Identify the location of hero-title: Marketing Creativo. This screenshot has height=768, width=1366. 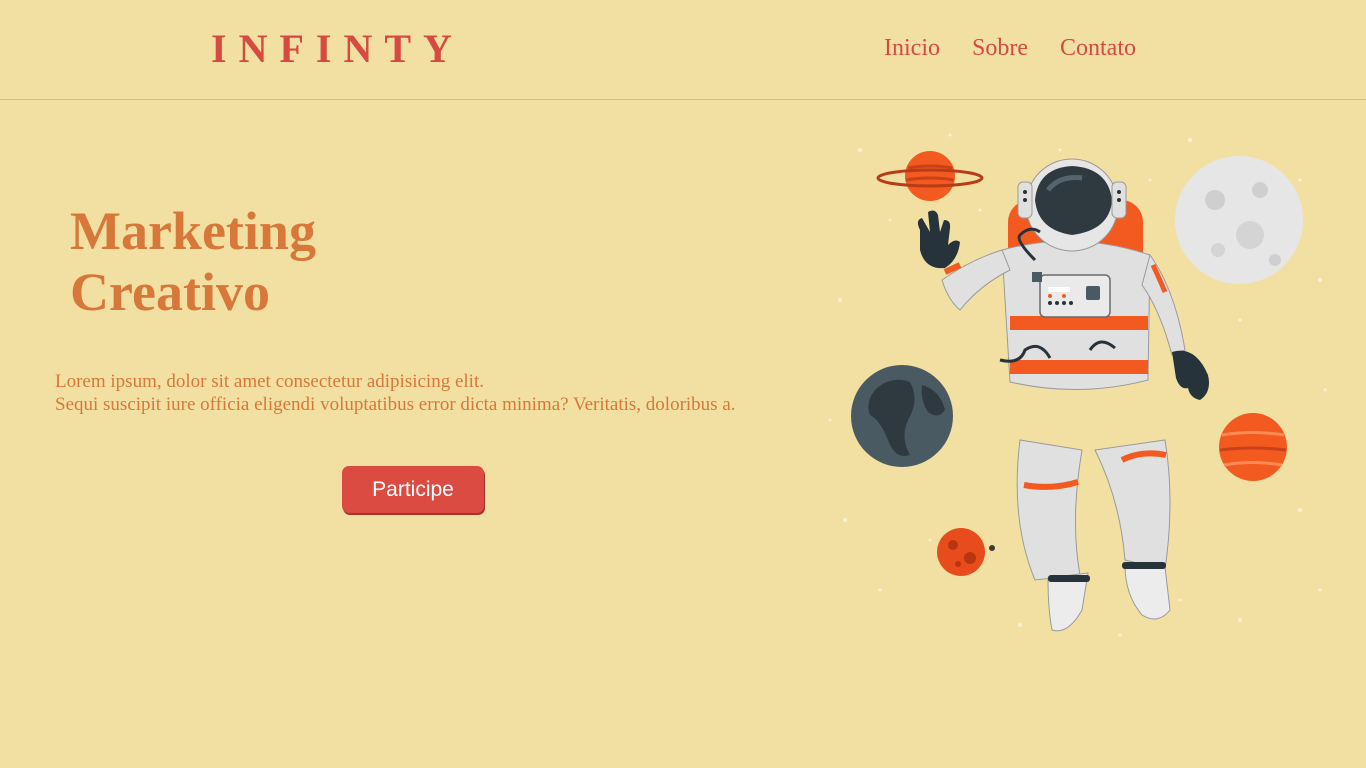
(193, 262).